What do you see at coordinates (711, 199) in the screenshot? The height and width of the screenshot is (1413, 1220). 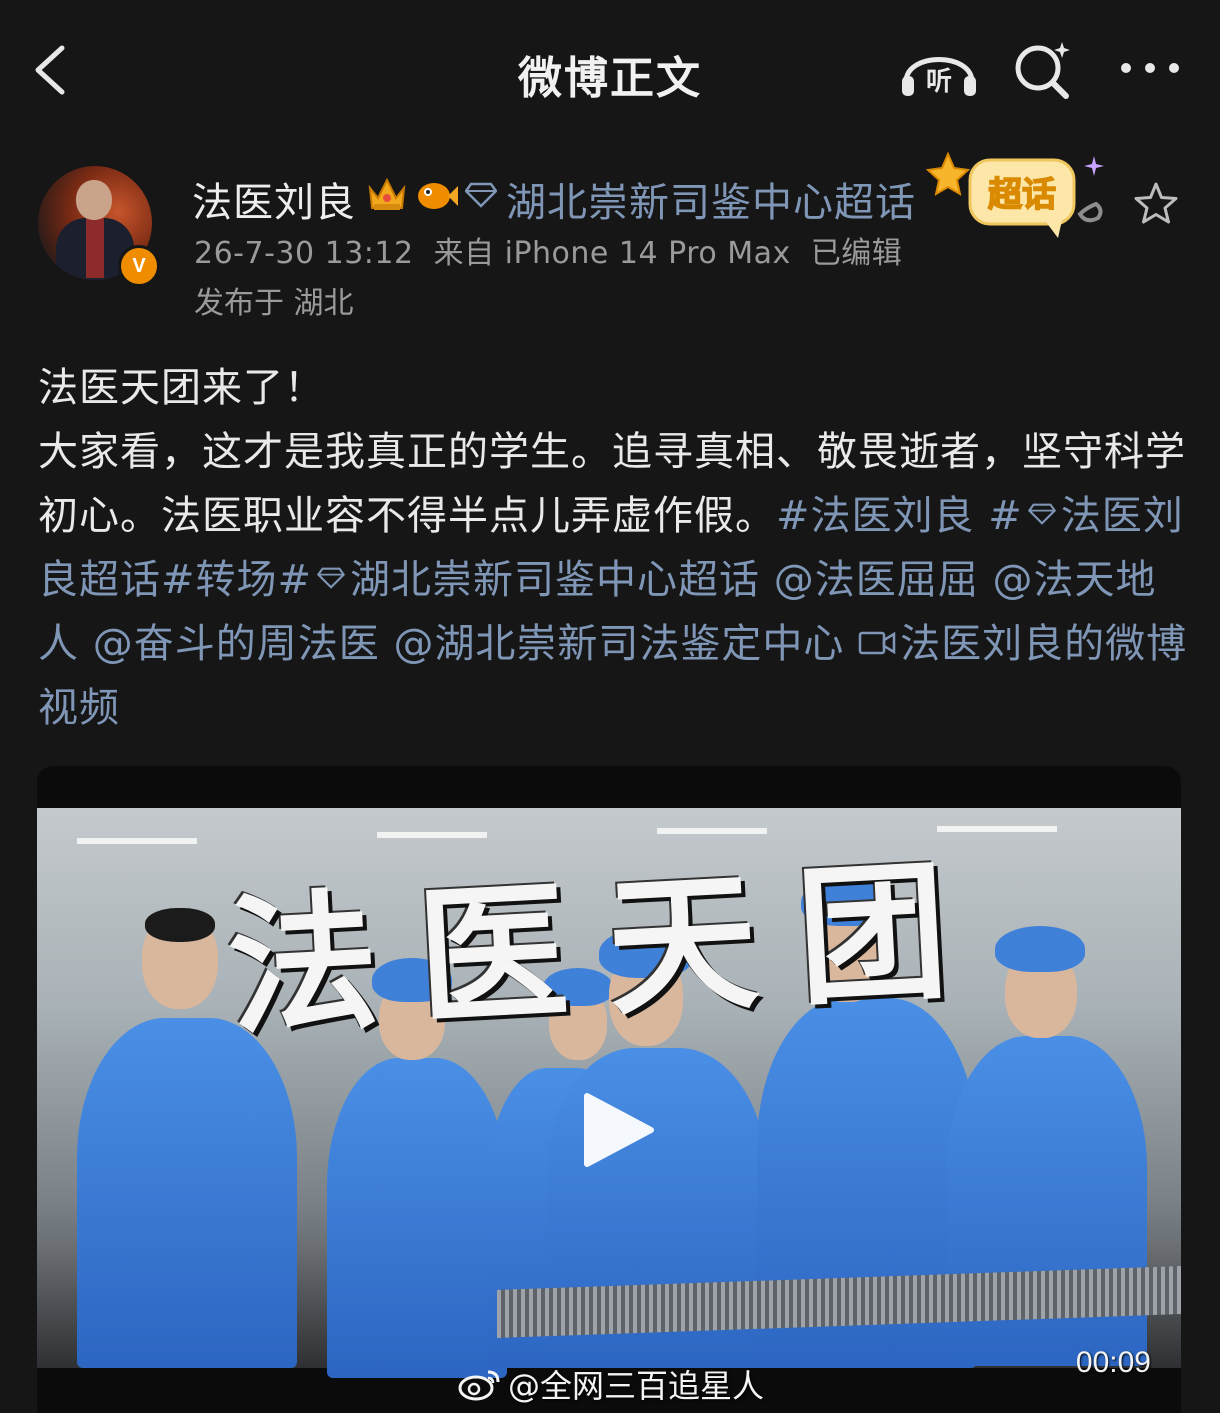 I see `topic-link: 湖北崇新司鉴中心超话` at bounding box center [711, 199].